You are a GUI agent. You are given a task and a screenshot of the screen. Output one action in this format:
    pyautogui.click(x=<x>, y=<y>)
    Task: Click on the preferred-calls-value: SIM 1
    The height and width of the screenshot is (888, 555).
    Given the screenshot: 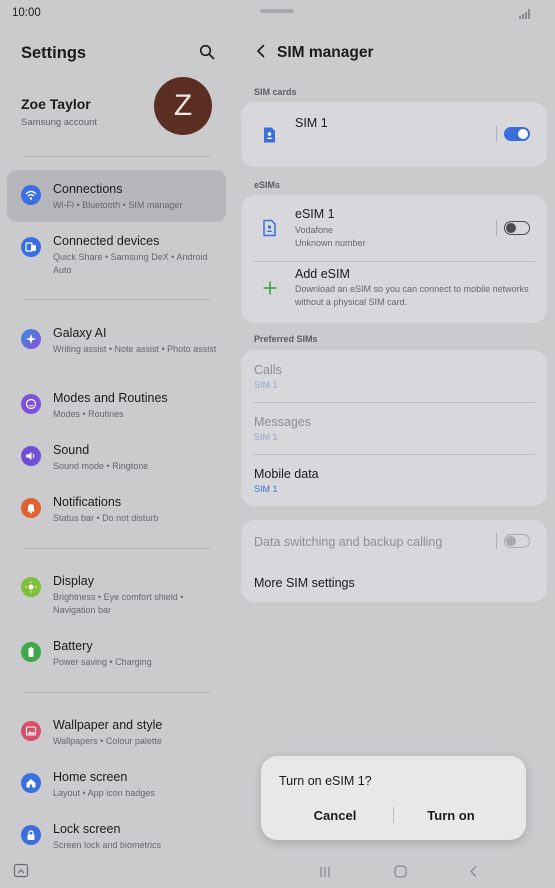 What is the action you would take?
    pyautogui.click(x=266, y=385)
    